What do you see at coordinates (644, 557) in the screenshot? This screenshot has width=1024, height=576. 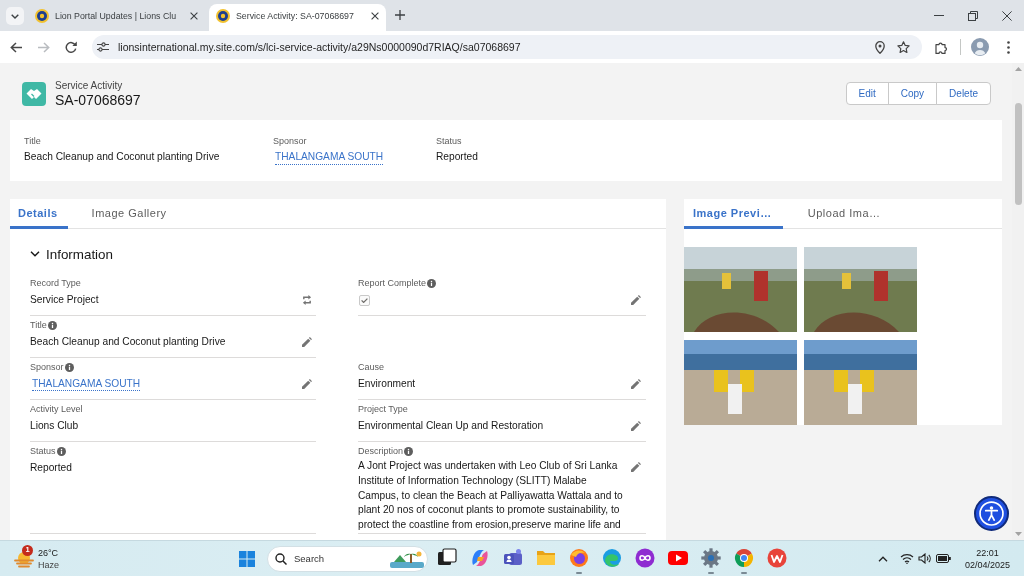 I see `loop-icon` at bounding box center [644, 557].